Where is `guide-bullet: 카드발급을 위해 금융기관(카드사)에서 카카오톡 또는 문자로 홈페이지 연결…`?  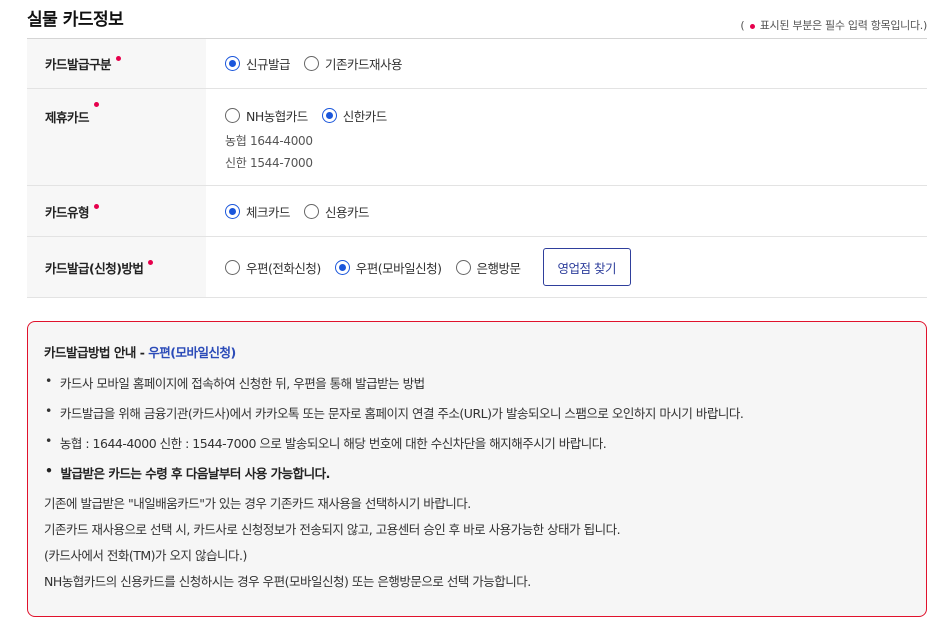
guide-bullet: 카드발급을 위해 금융기관(카드사)에서 카카오톡 또는 문자로 홈페이지 연결… is located at coordinates (476, 418).